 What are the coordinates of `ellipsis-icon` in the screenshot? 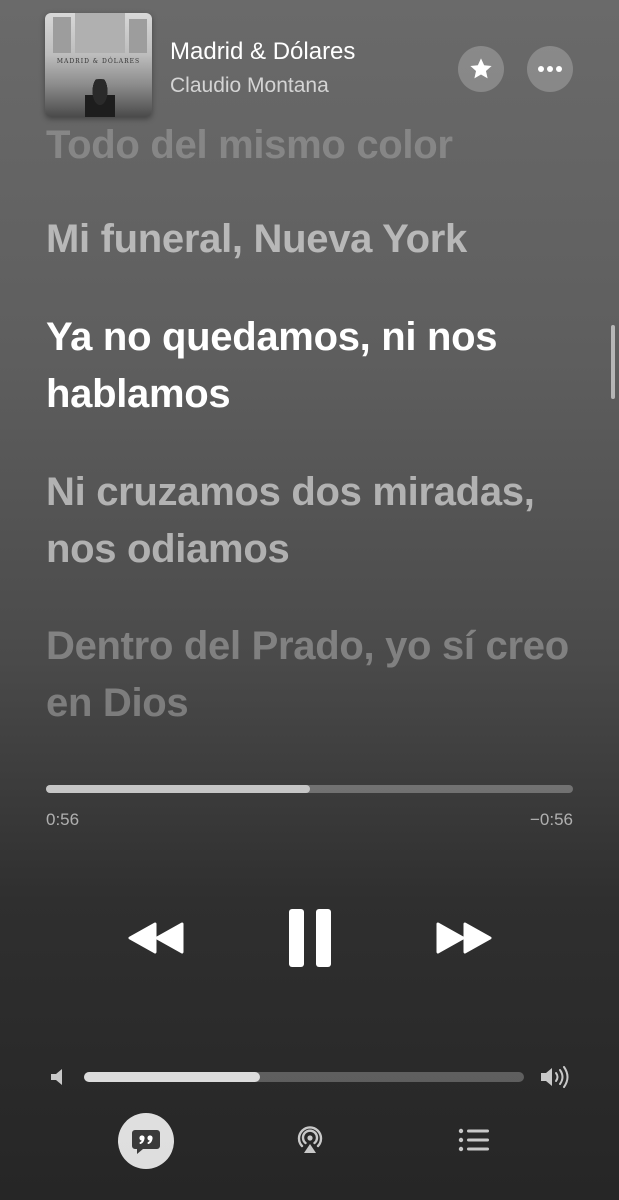 It's located at (550, 69).